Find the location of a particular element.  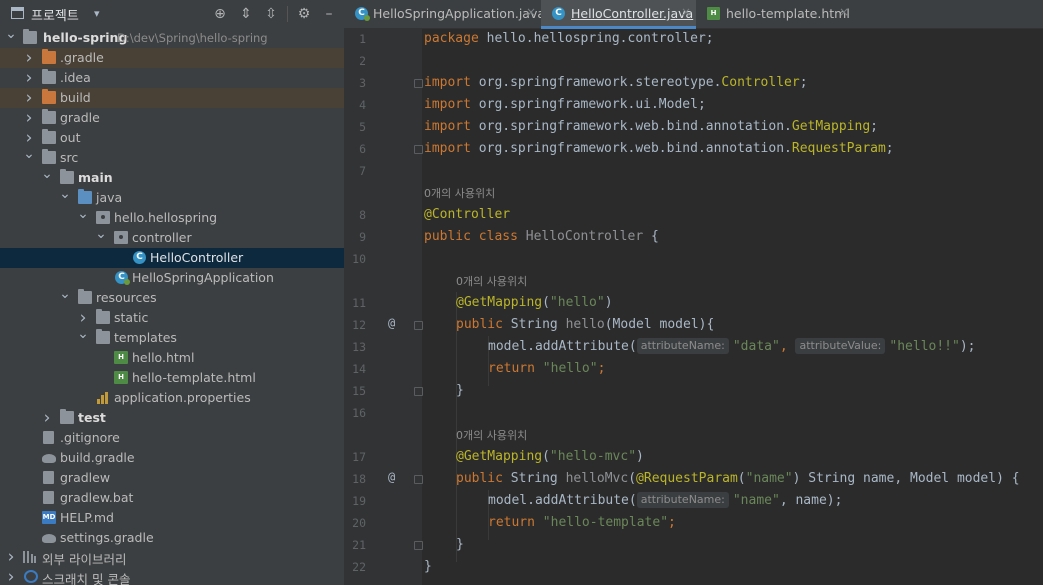

tree-item-external-libraries: 외부 라이브러리 is located at coordinates (172, 557).